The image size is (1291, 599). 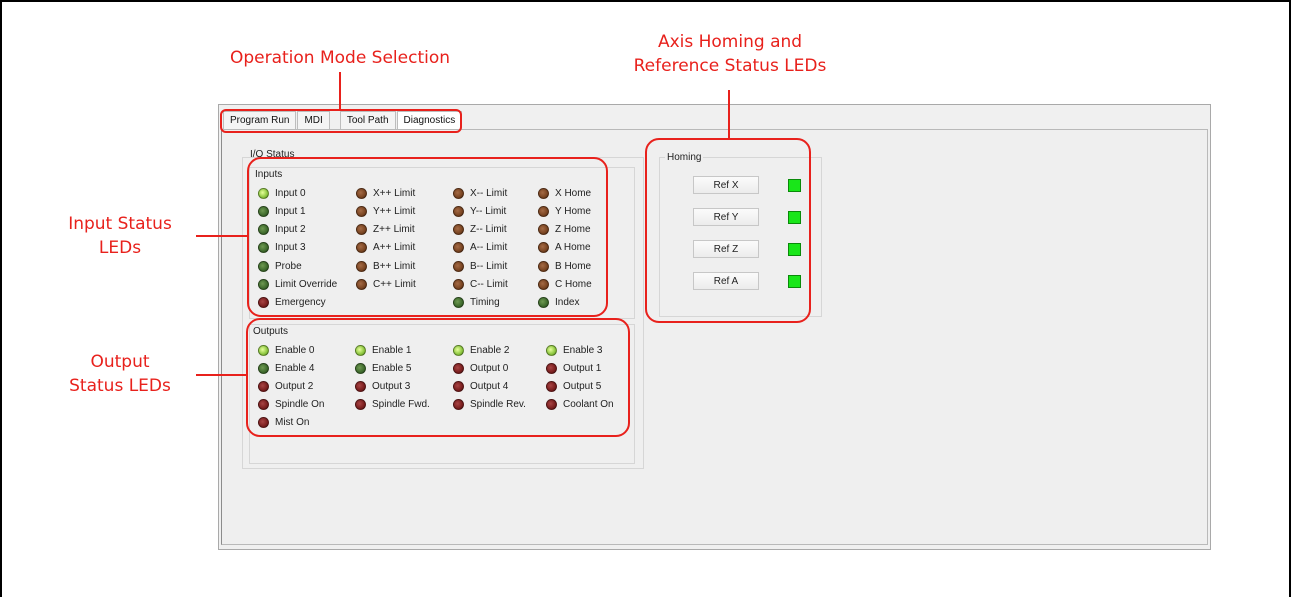 I want to click on callout-input-status-line1: Input Status, so click(x=120, y=224).